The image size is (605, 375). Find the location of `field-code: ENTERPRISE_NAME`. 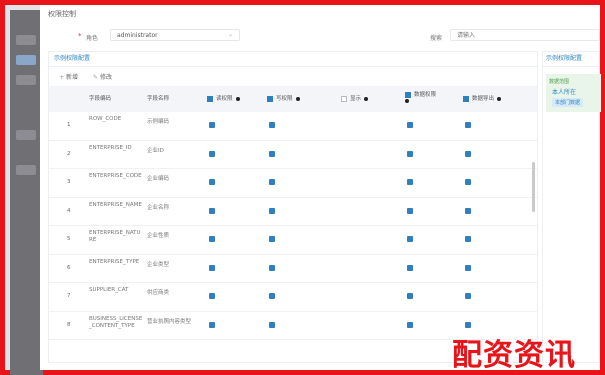

field-code: ENTERPRISE_NAME is located at coordinates (115, 204).